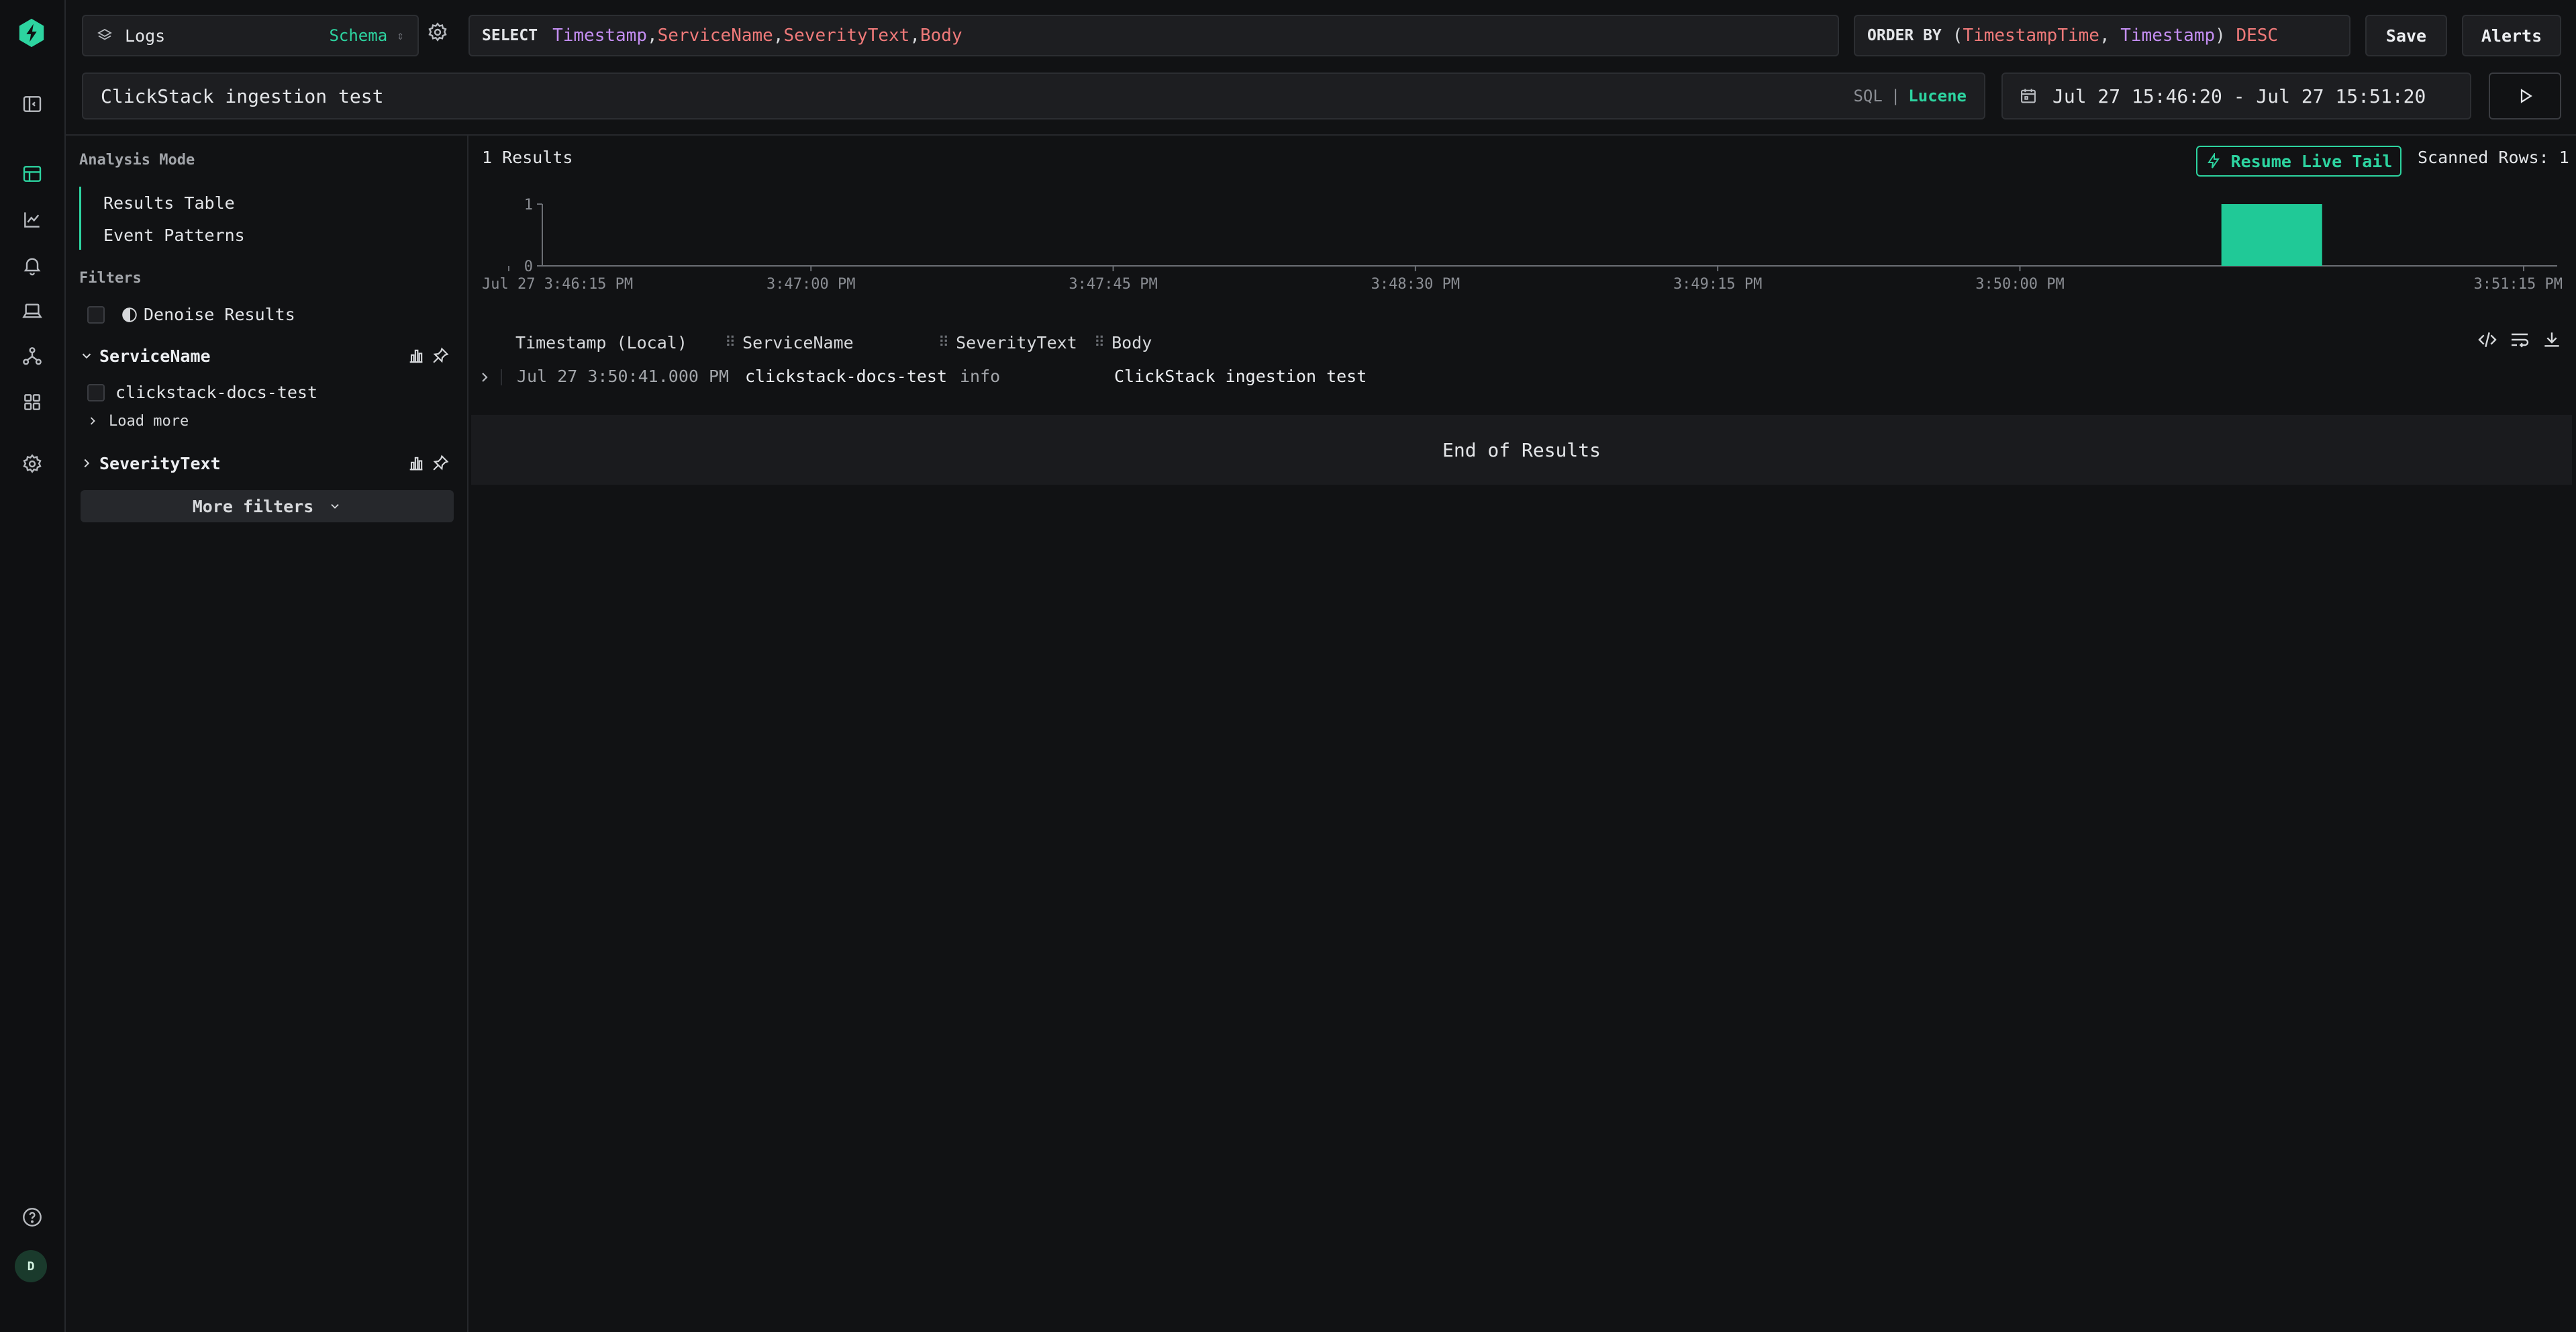 The height and width of the screenshot is (1332, 2576). I want to click on source-settings-gear-icon, so click(437, 32).